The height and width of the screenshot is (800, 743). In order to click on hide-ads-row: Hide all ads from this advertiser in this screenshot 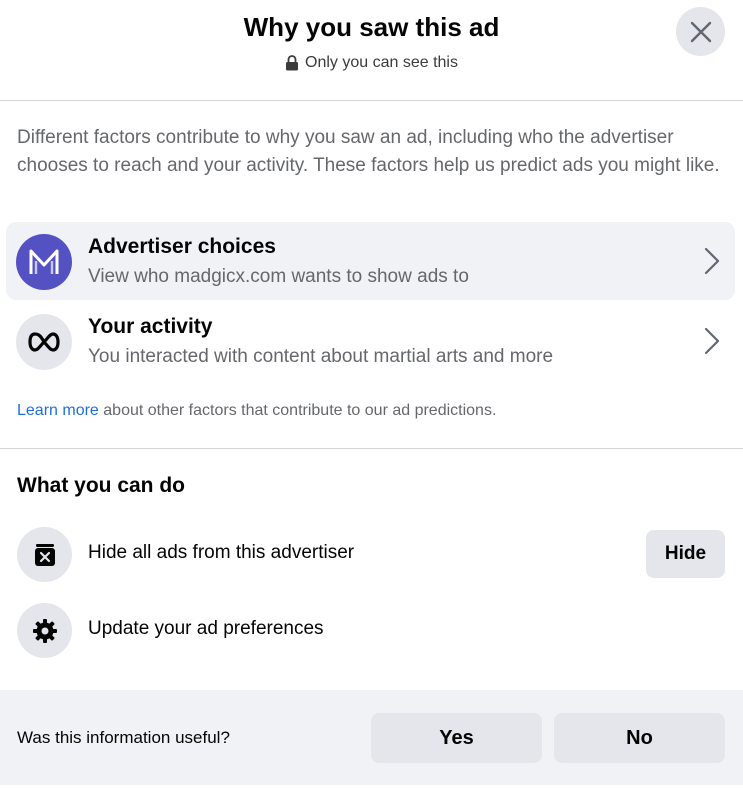, I will do `click(372, 555)`.